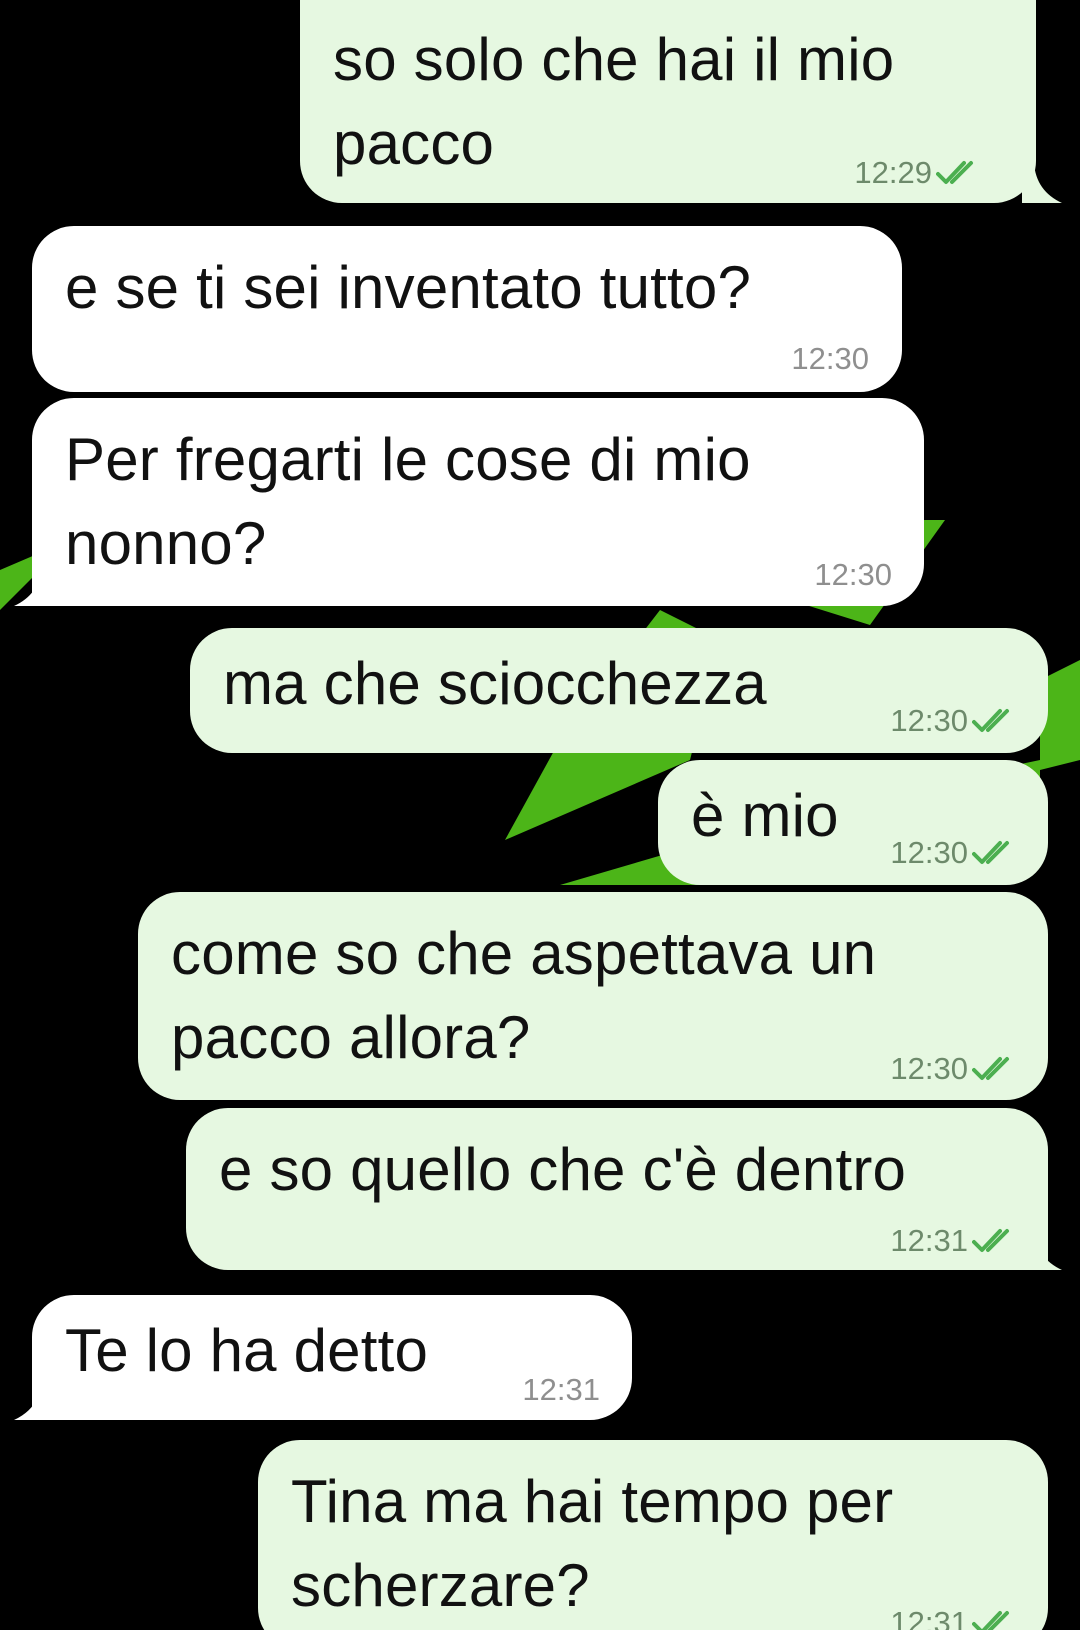 The height and width of the screenshot is (1630, 1080). Describe the element at coordinates (765, 815) in the screenshot. I see `message-text: è mio` at that location.